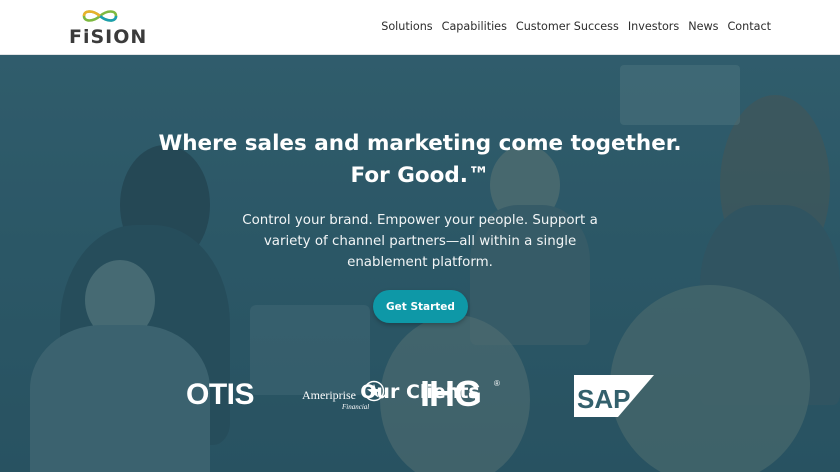  I want to click on ameriprise-sub: Financial, so click(356, 407).